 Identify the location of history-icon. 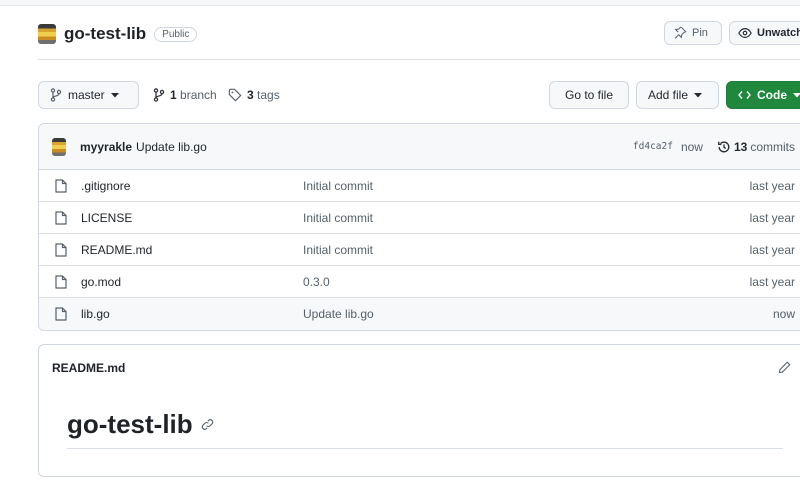
(724, 147).